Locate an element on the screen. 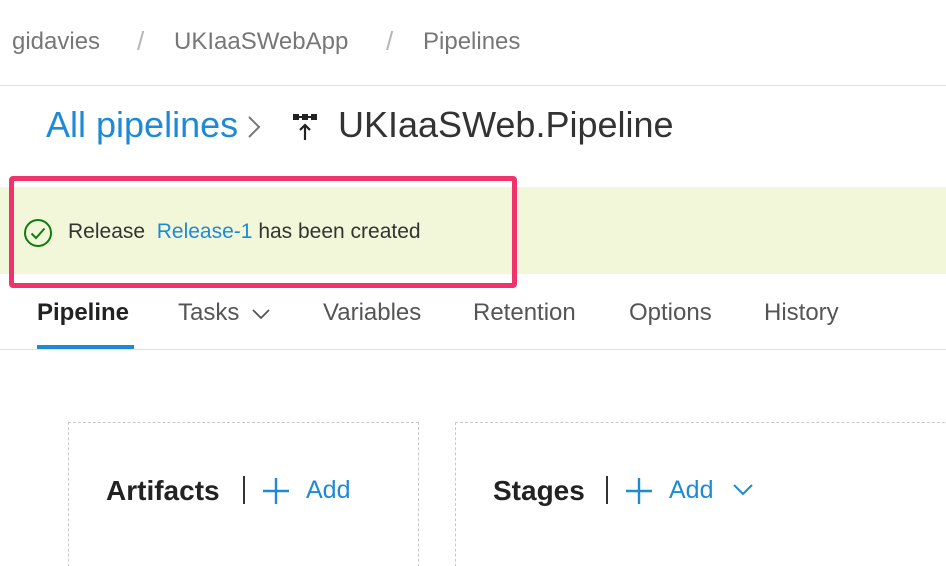 The width and height of the screenshot is (946, 566). tab-tasks: Tasks is located at coordinates (208, 313).